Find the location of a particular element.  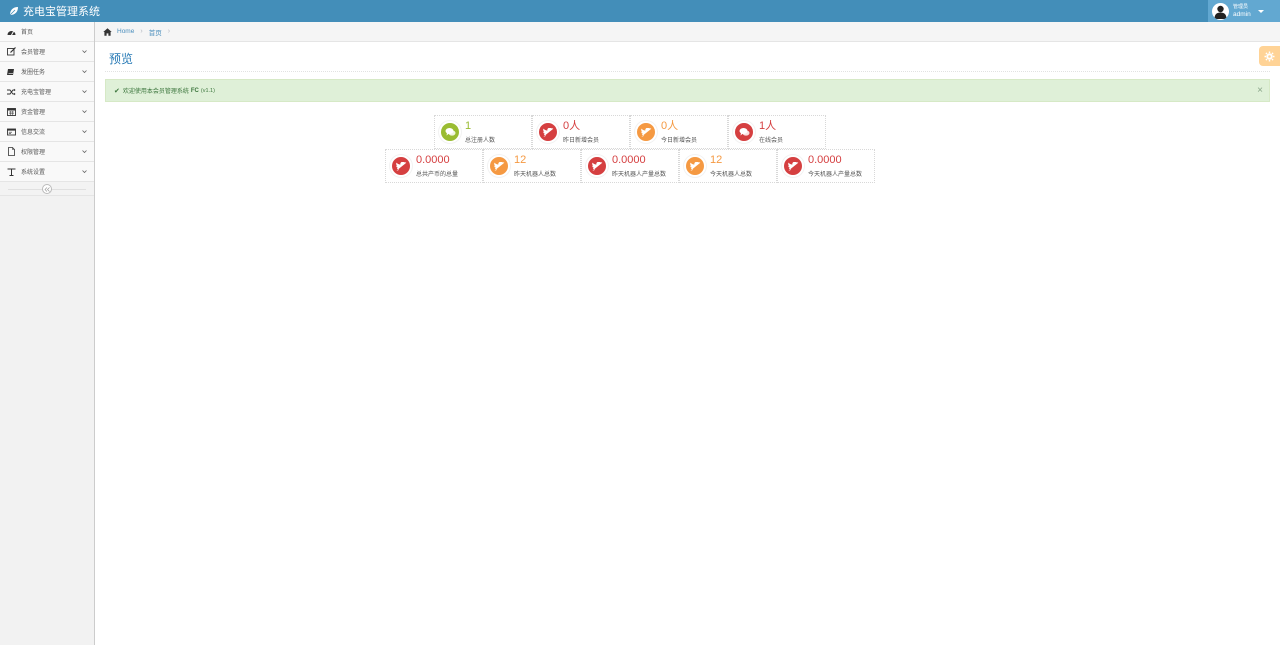

infobox-label: 昨日新增会员 is located at coordinates (581, 141).